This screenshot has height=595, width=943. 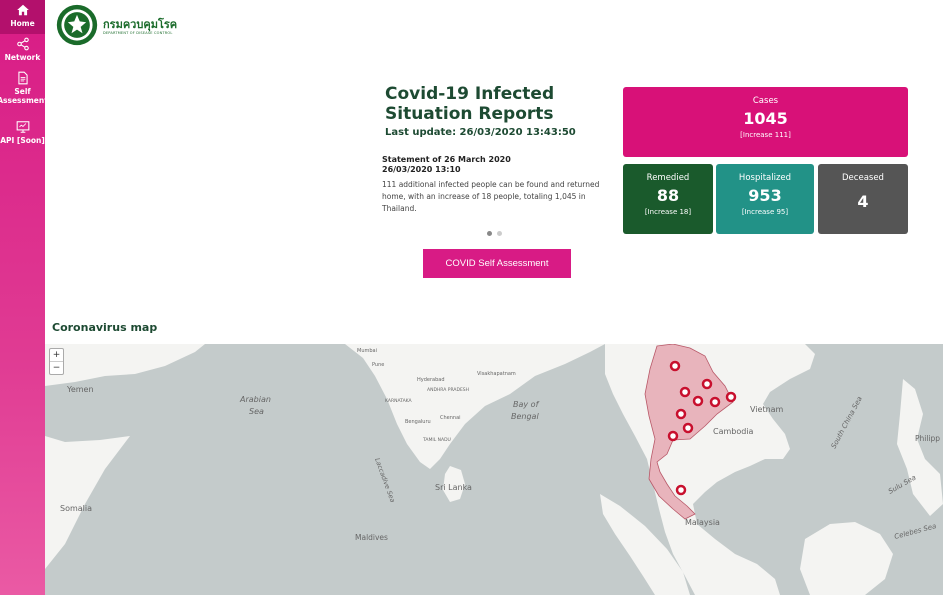 I want to click on map-label-malaysia: Malaysia, so click(x=702, y=522).